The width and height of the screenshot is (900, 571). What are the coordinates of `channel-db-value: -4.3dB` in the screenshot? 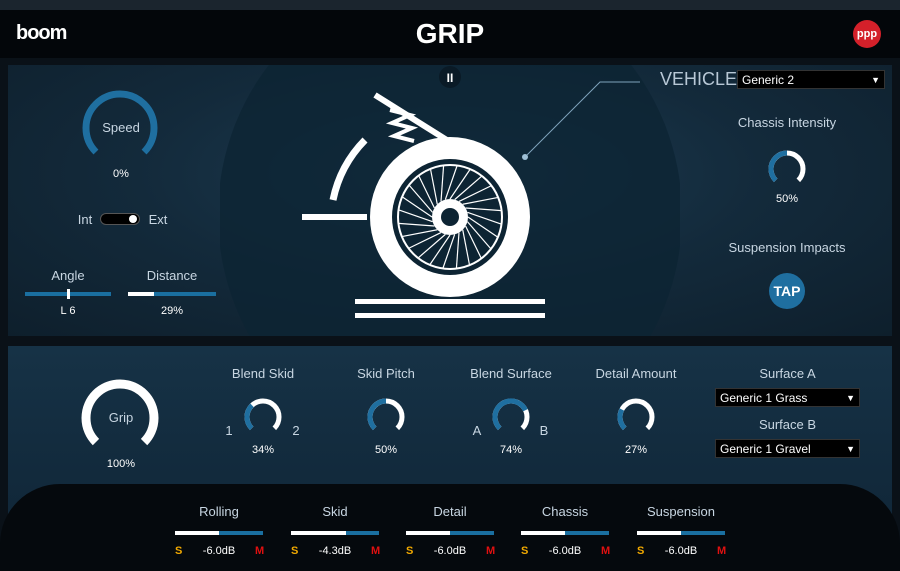 It's located at (335, 551).